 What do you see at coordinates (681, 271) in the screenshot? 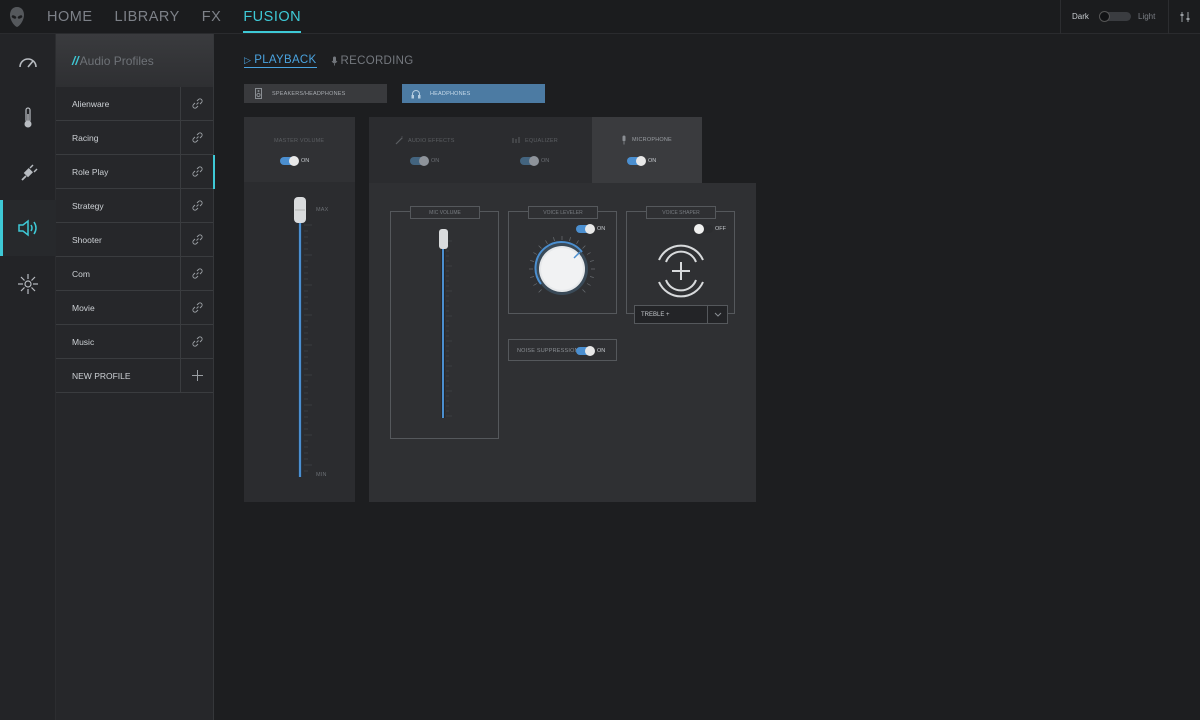
I see `voice-shaper-icon` at bounding box center [681, 271].